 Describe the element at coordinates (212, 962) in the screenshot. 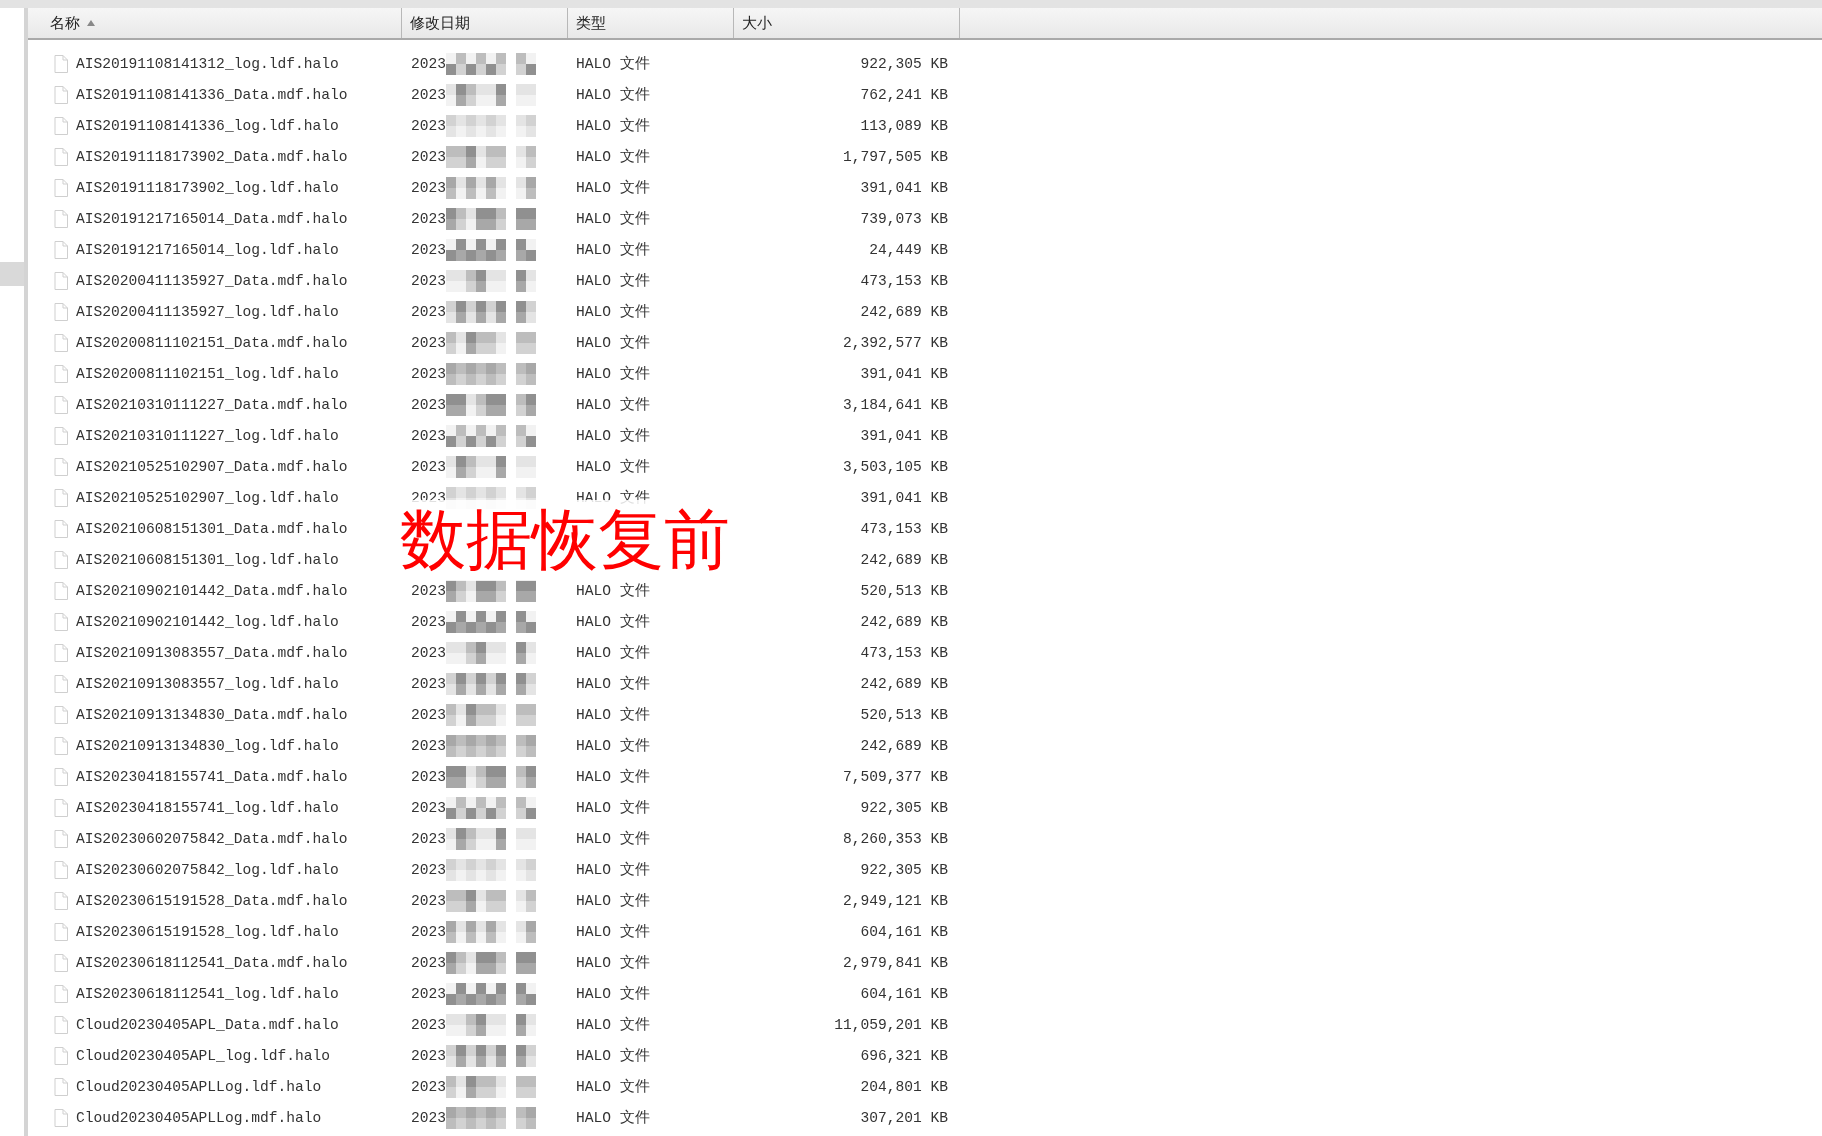

I see `file-name: AIS20230618112541_Data.mdf.halo` at that location.